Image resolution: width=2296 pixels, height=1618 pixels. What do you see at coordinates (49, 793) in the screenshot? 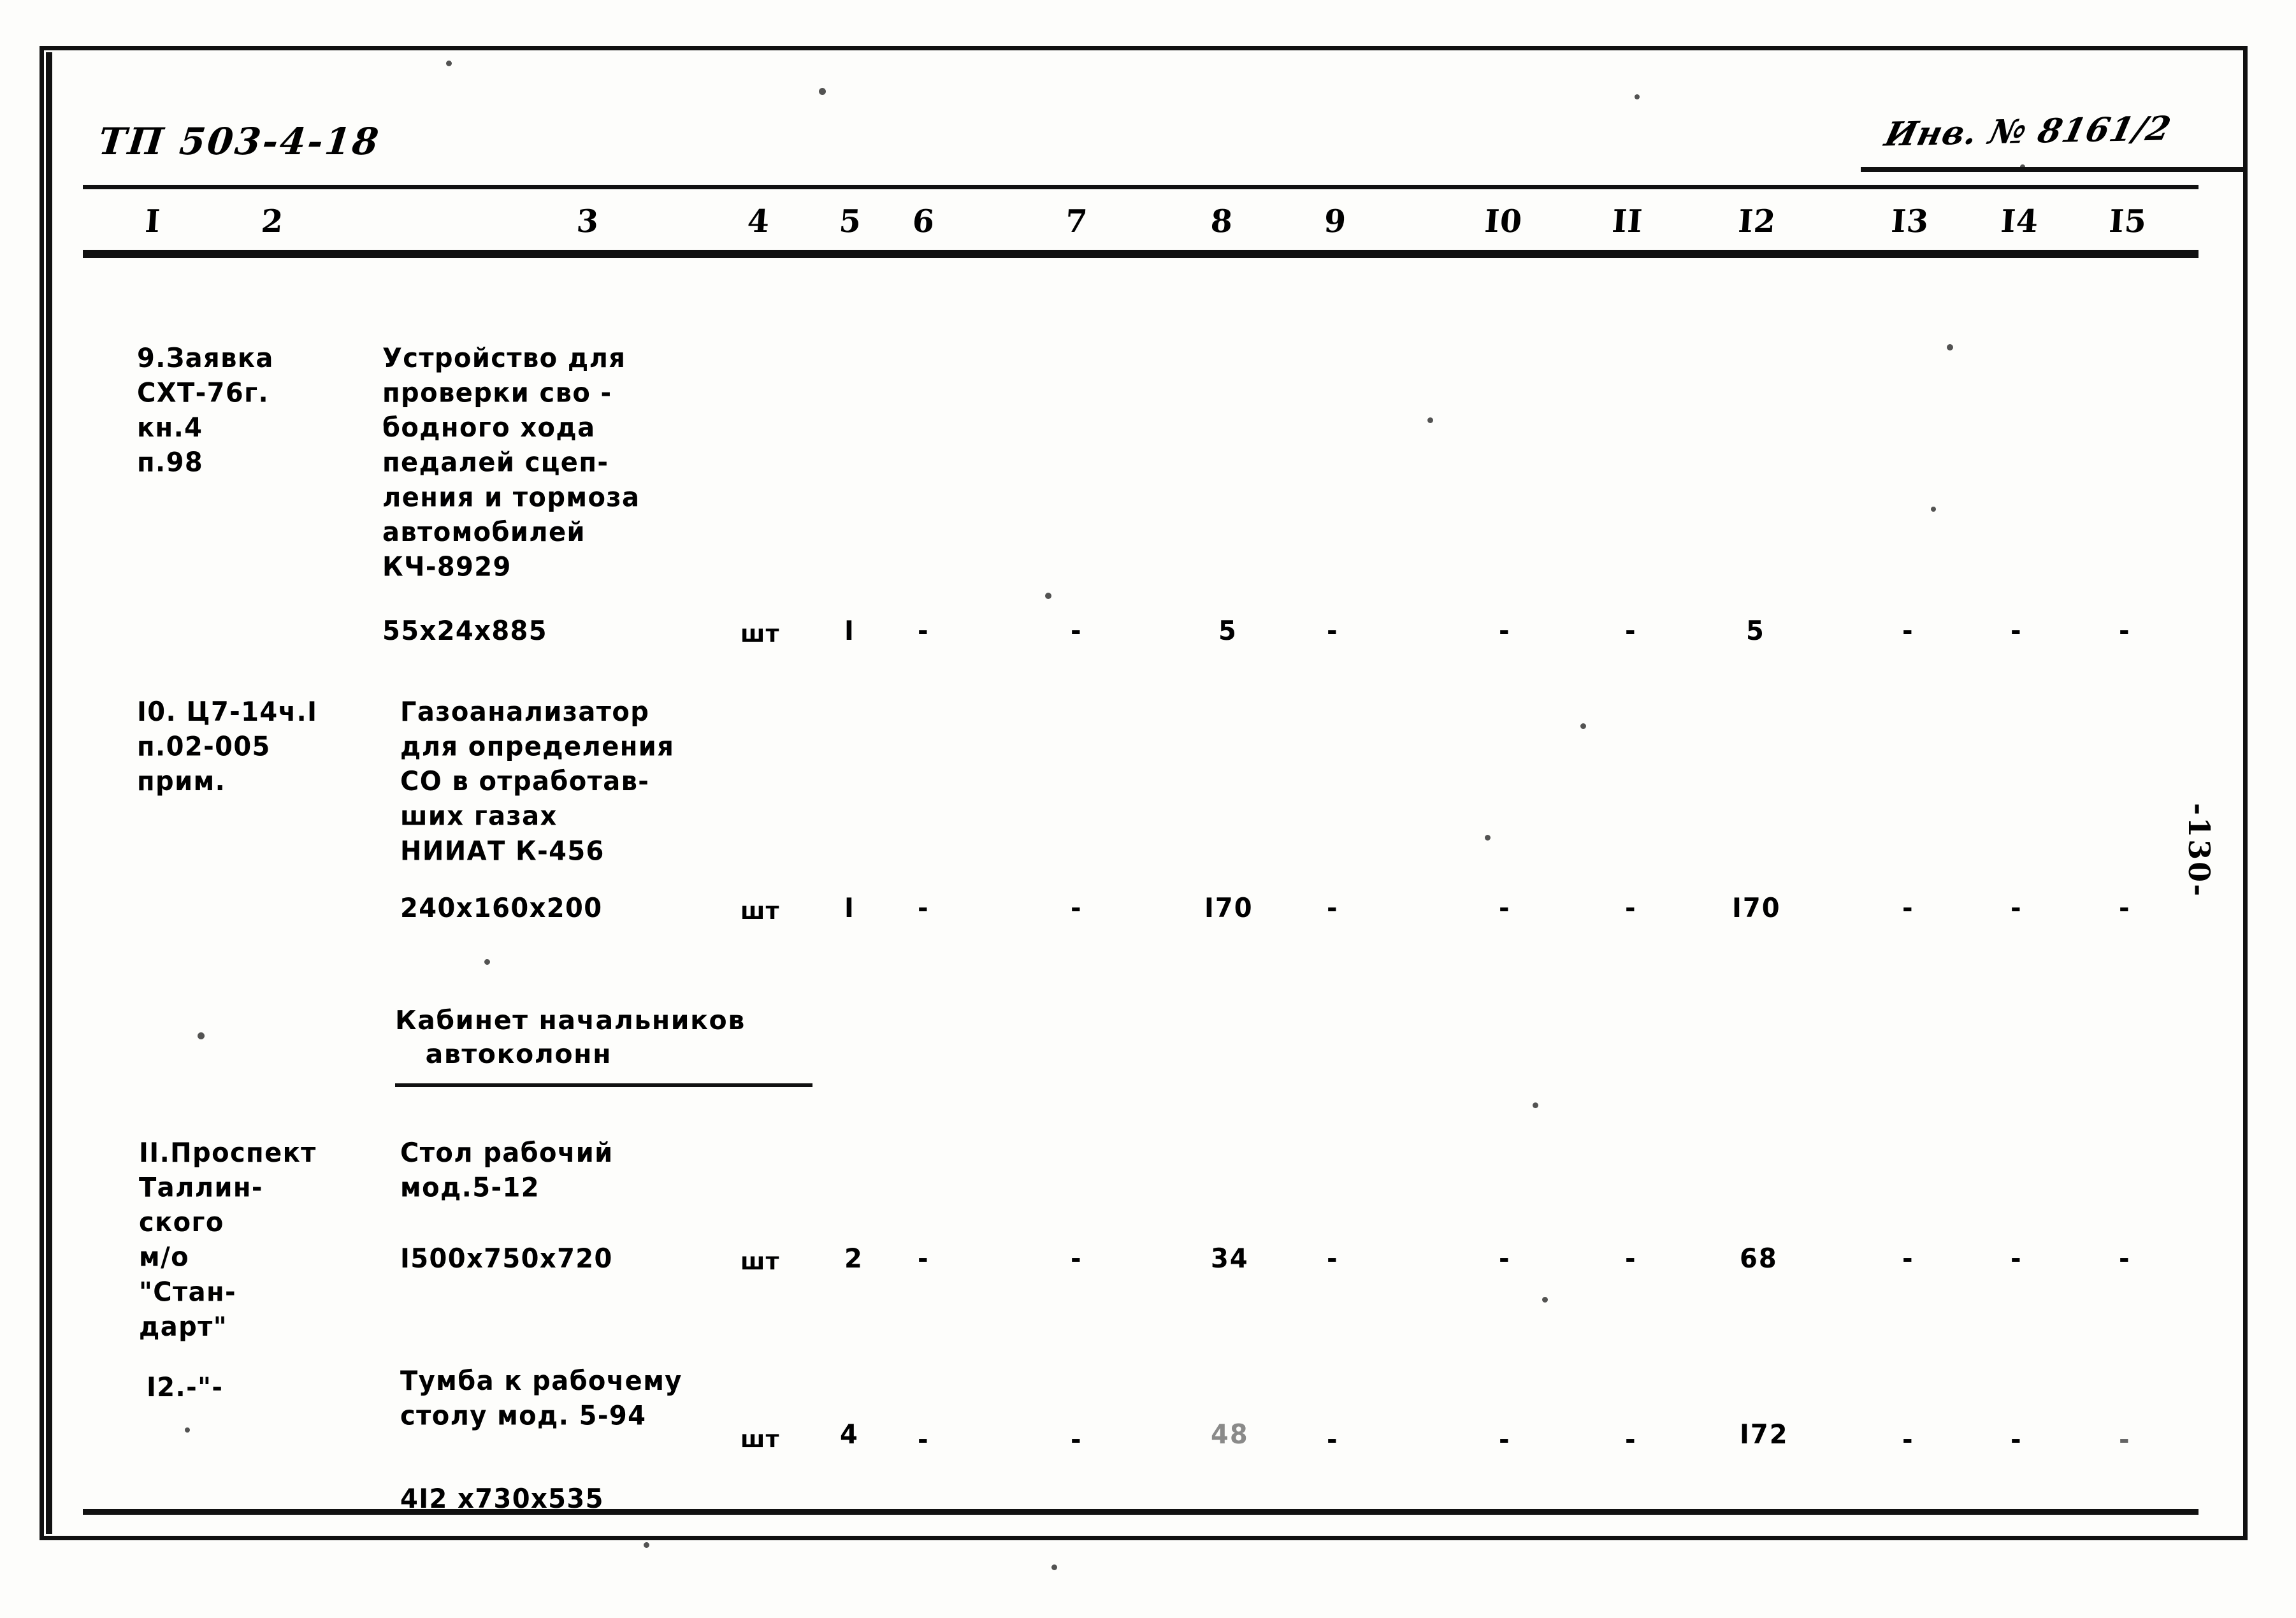
I see `page-border-inner-left` at bounding box center [49, 793].